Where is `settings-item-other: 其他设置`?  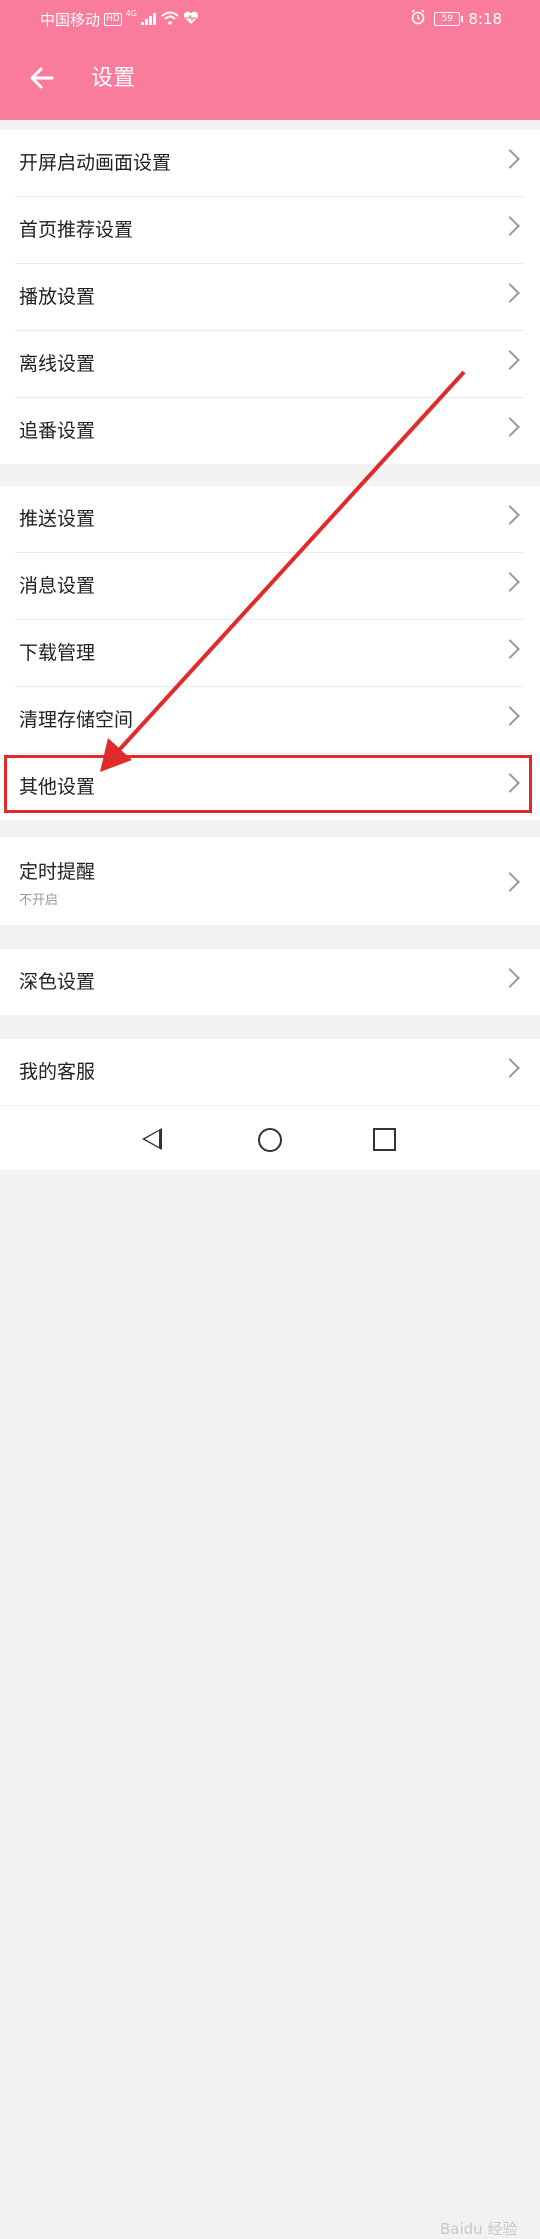
settings-item-other: 其他设置 is located at coordinates (270, 787).